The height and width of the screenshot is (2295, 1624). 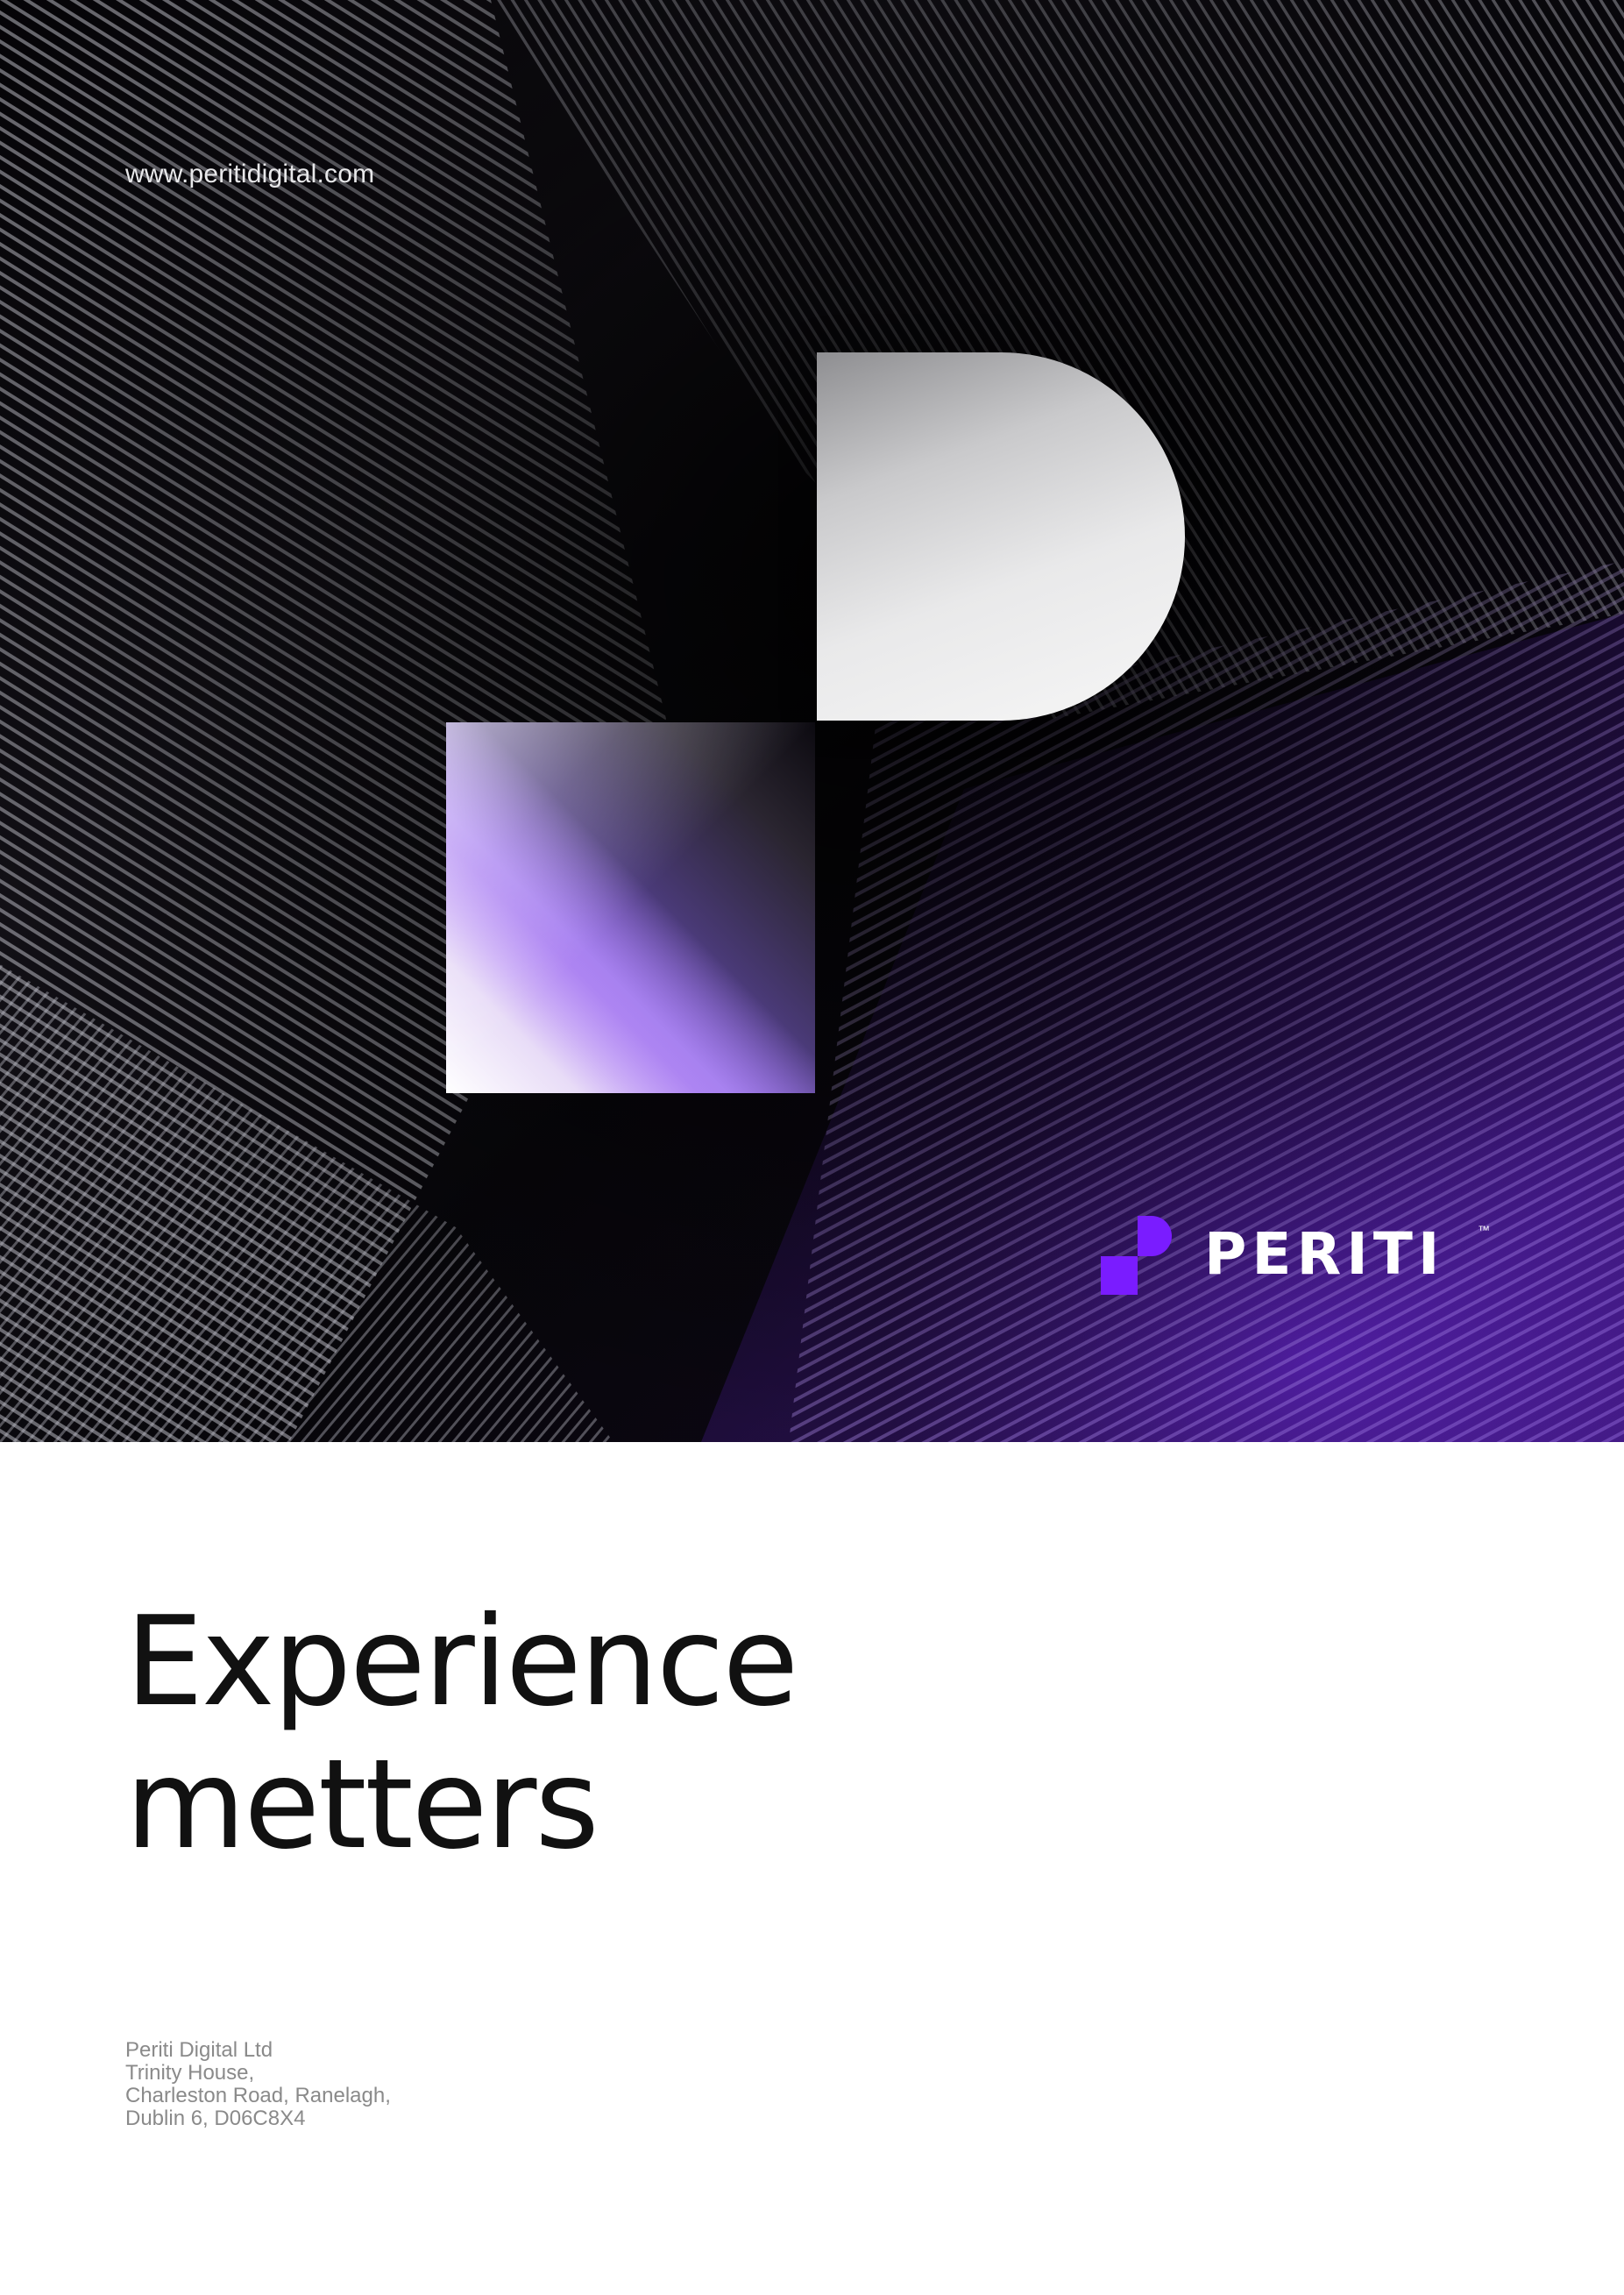 I want to click on logo-wordmark: PERITI, so click(x=1324, y=1254).